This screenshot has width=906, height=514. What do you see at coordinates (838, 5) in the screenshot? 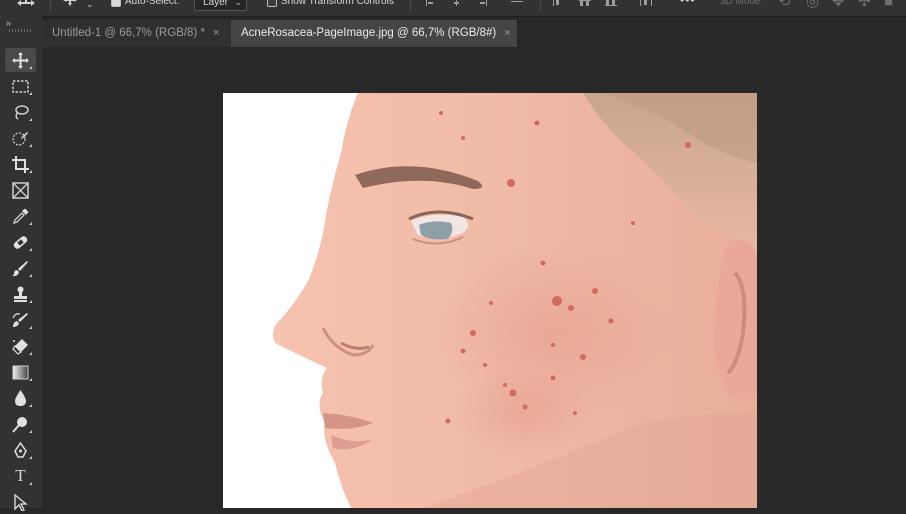
I see `pan-3d-icon: ✥` at bounding box center [838, 5].